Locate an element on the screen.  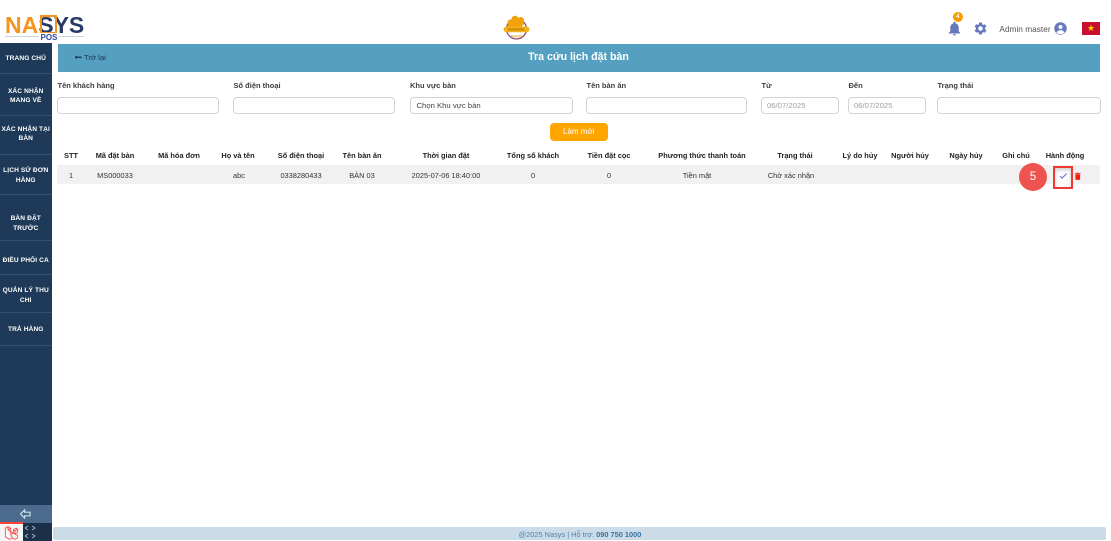
svg-text: FOOD is located at coordinates (517, 36).